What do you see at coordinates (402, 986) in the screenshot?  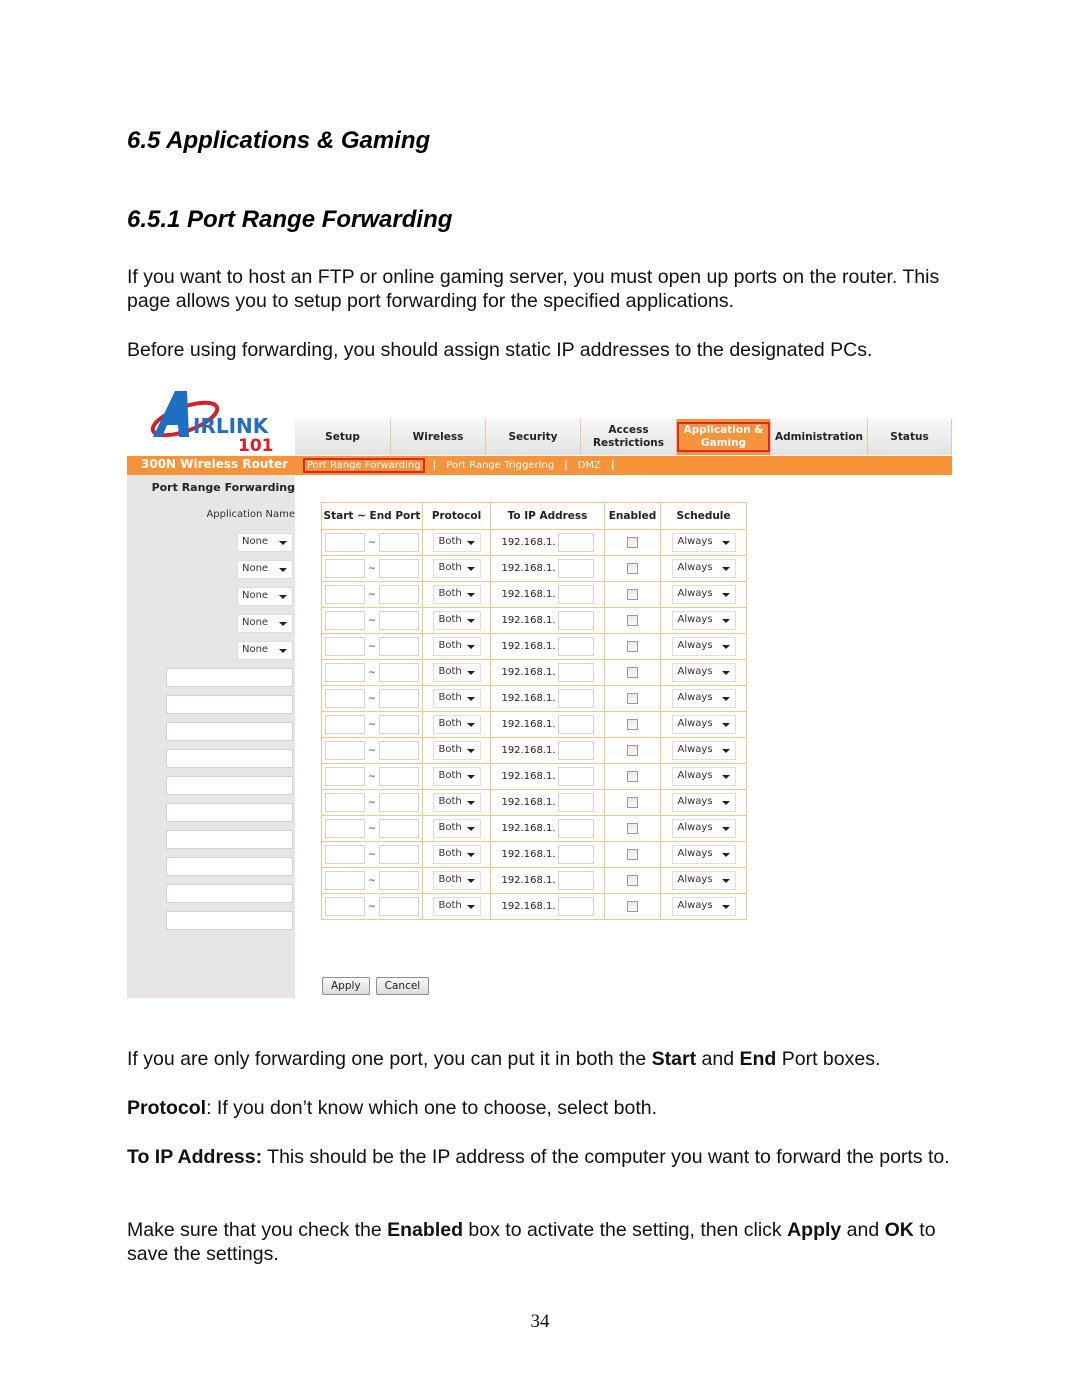 I see `cancel-button: Cancel` at bounding box center [402, 986].